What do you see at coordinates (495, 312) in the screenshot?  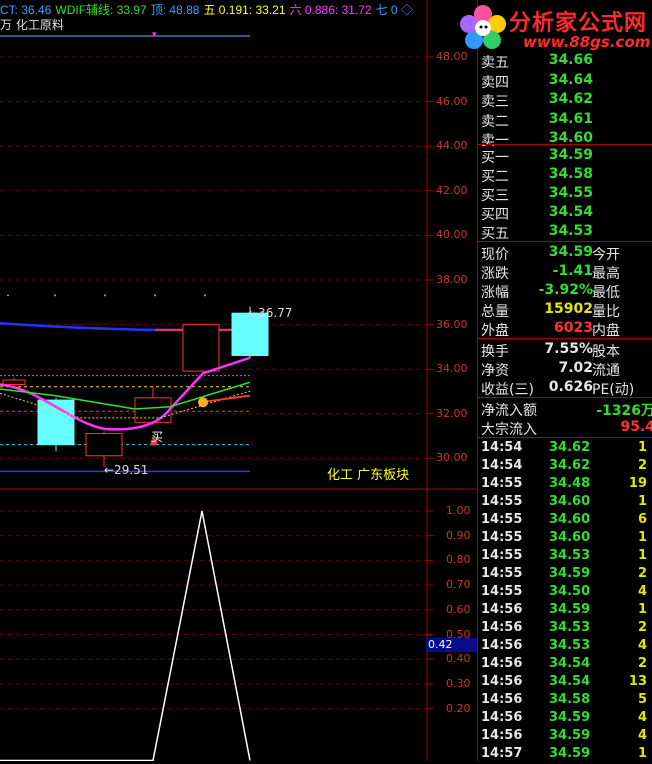 I see `stat-label: 总量` at bounding box center [495, 312].